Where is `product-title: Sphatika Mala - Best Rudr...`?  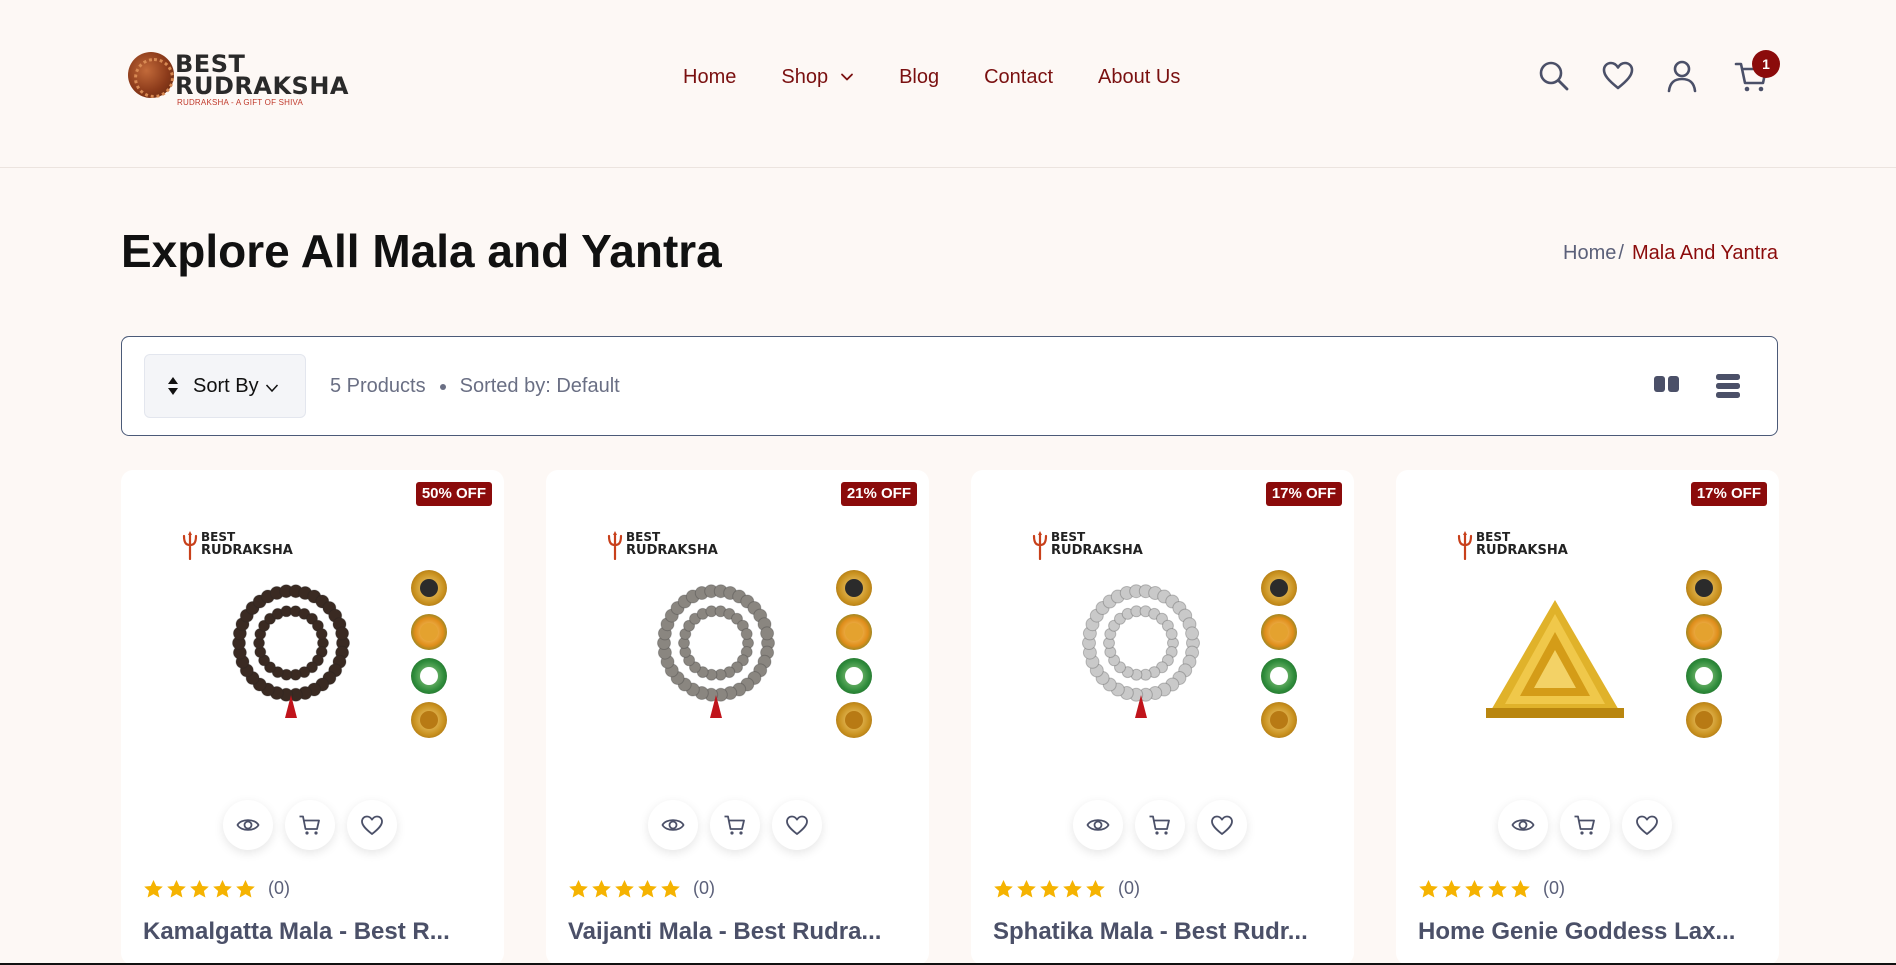 product-title: Sphatika Mala - Best Rudr... is located at coordinates (1165, 932).